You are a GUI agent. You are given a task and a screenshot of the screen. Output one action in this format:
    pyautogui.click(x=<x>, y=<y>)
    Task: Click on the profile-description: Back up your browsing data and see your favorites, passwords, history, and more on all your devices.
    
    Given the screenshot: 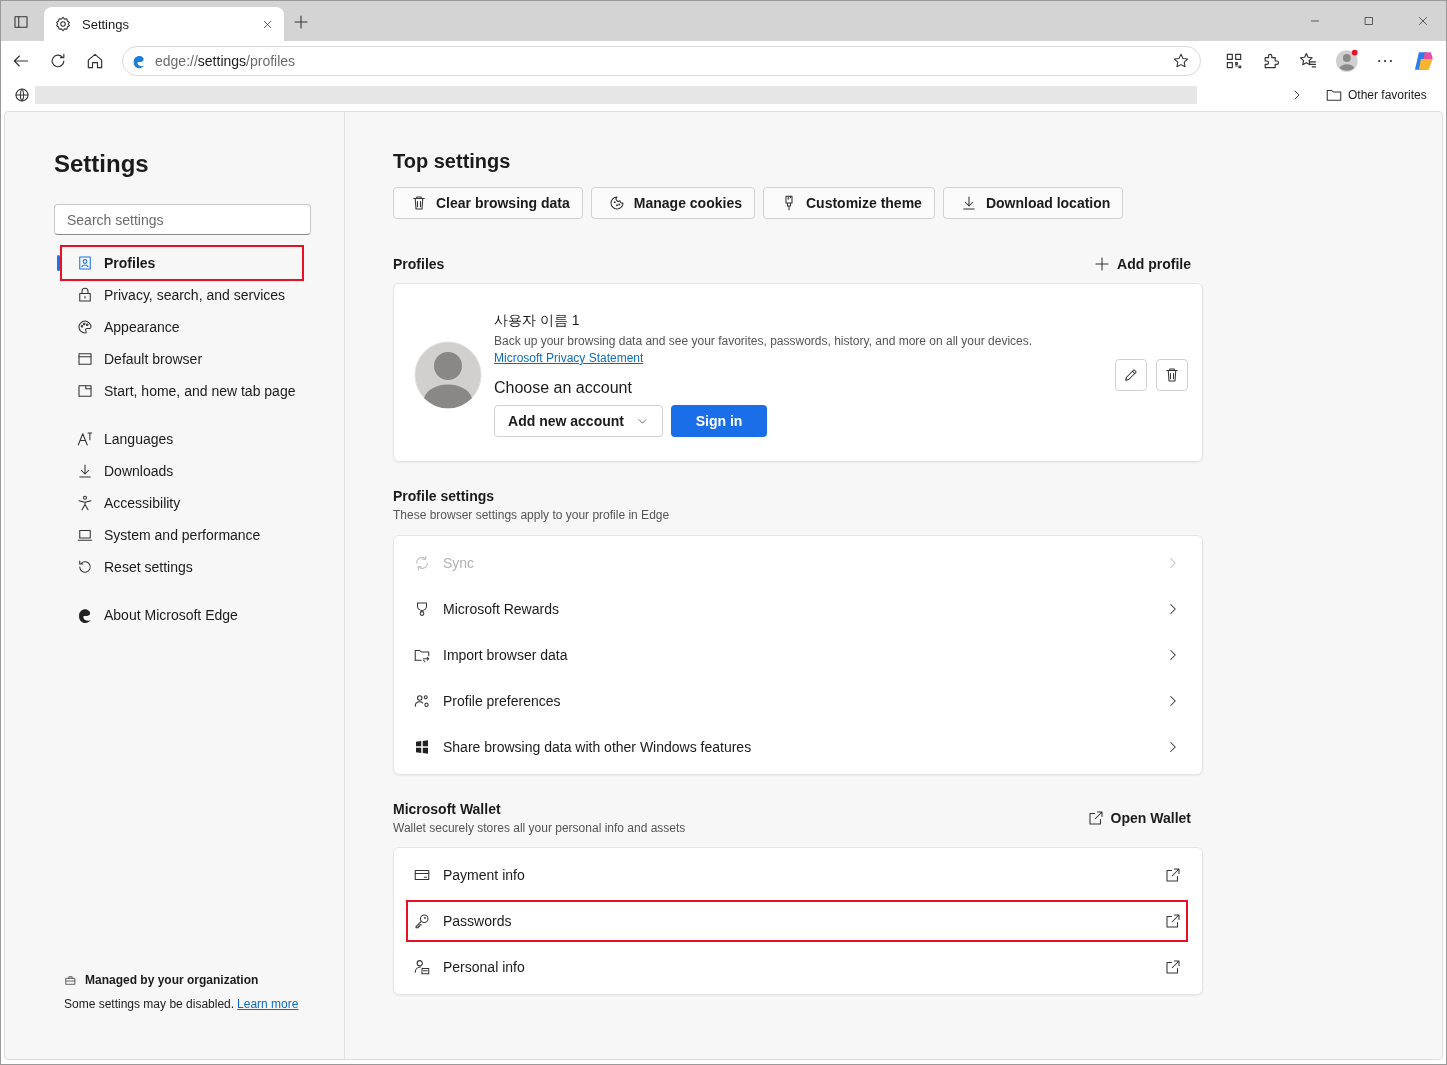 What is the action you would take?
    pyautogui.click(x=763, y=341)
    